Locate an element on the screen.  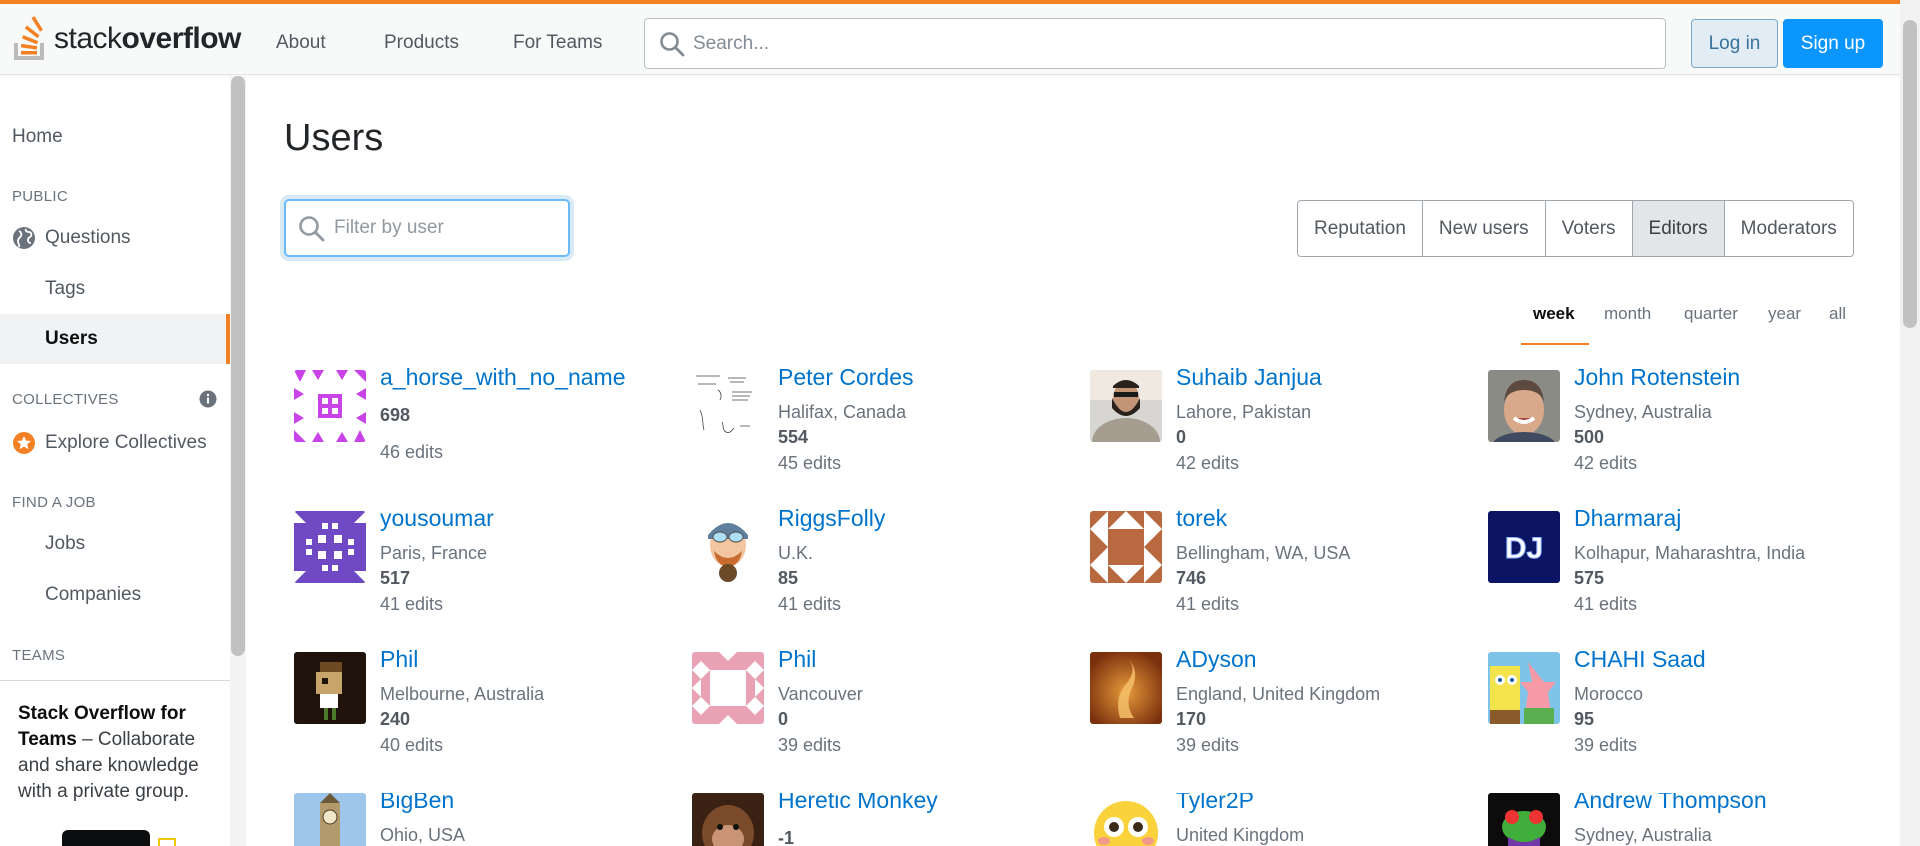
page-title: Users is located at coordinates (334, 138).